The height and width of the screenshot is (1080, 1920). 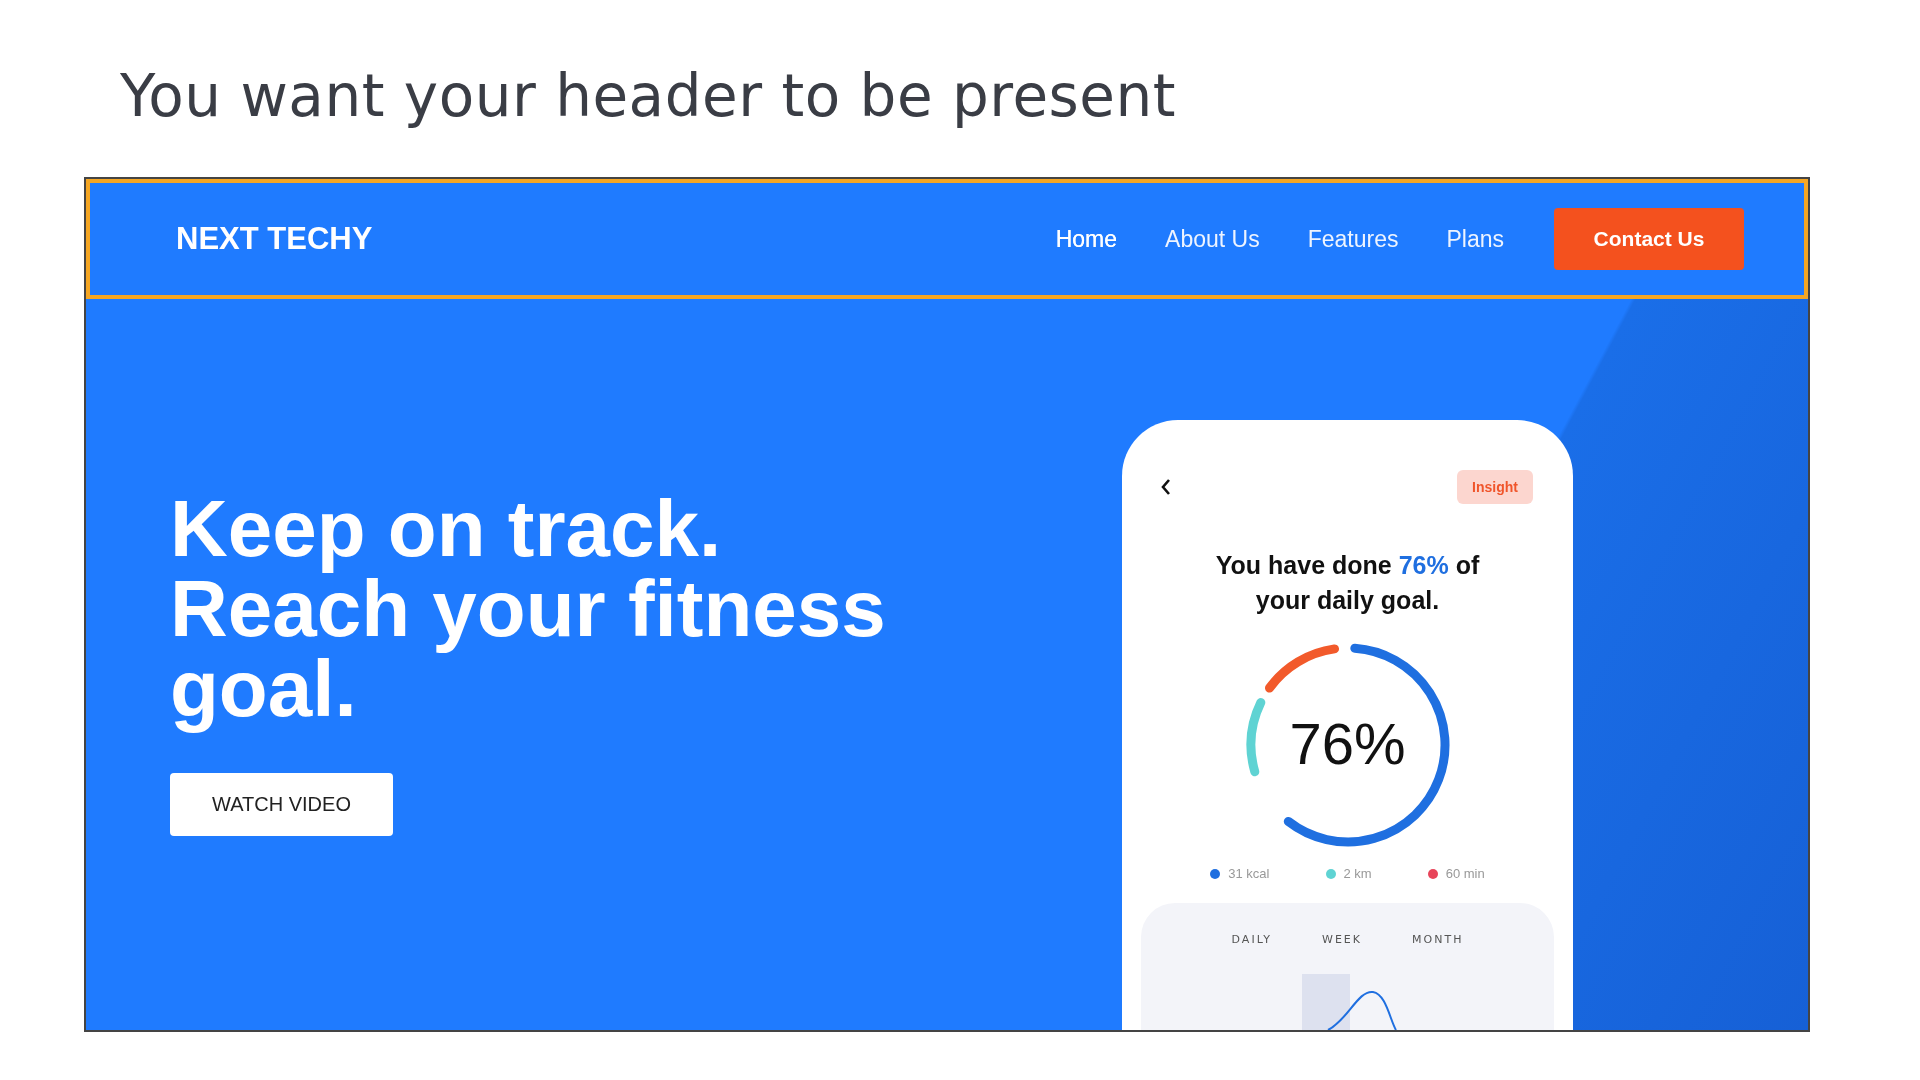 I want to click on slide-title: You want your header to be present, so click(x=648, y=96).